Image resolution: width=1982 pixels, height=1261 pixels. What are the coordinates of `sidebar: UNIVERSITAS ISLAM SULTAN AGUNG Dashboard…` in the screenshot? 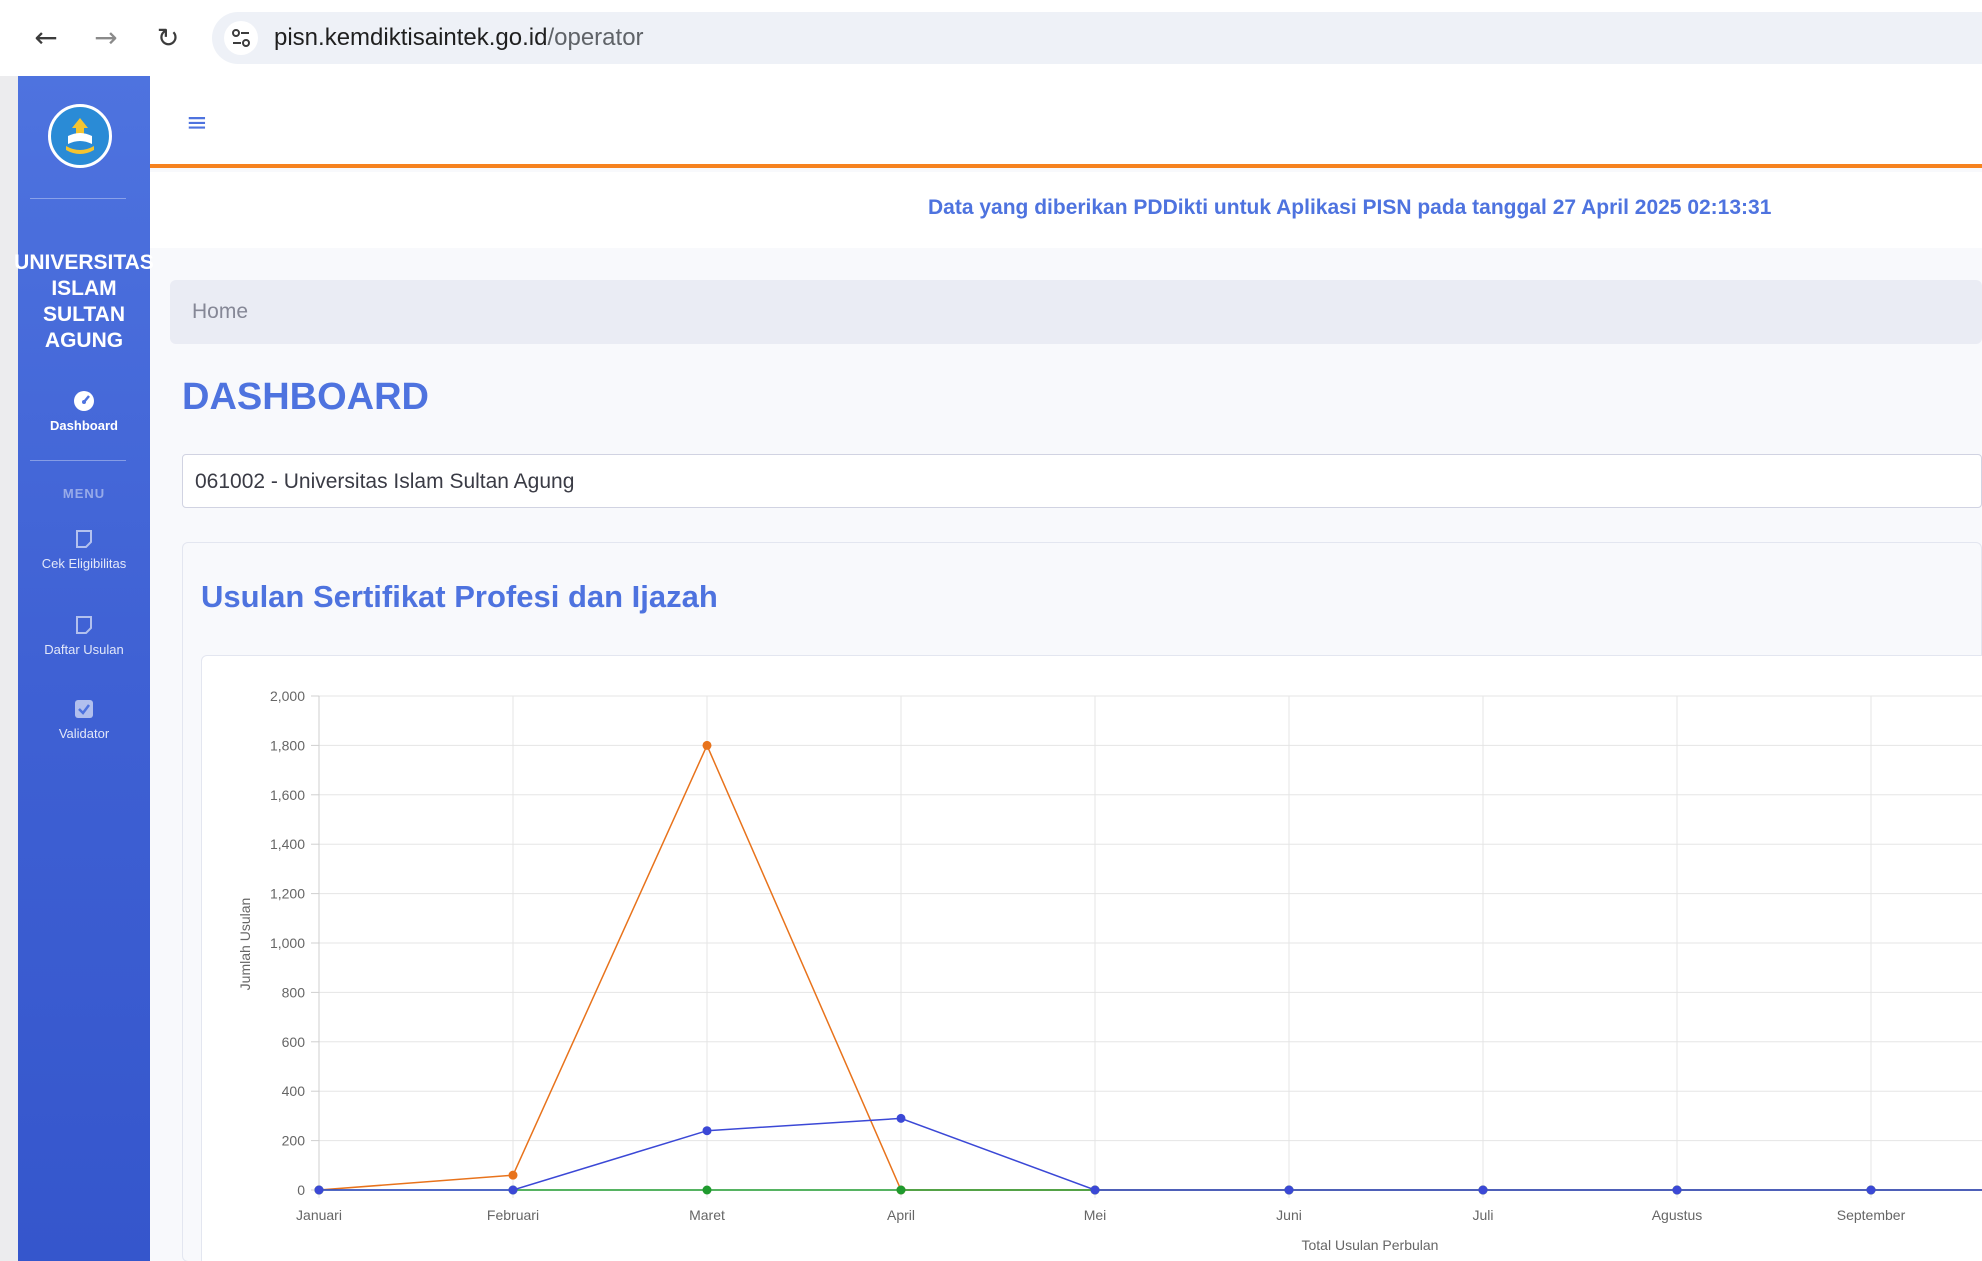 It's located at (84, 668).